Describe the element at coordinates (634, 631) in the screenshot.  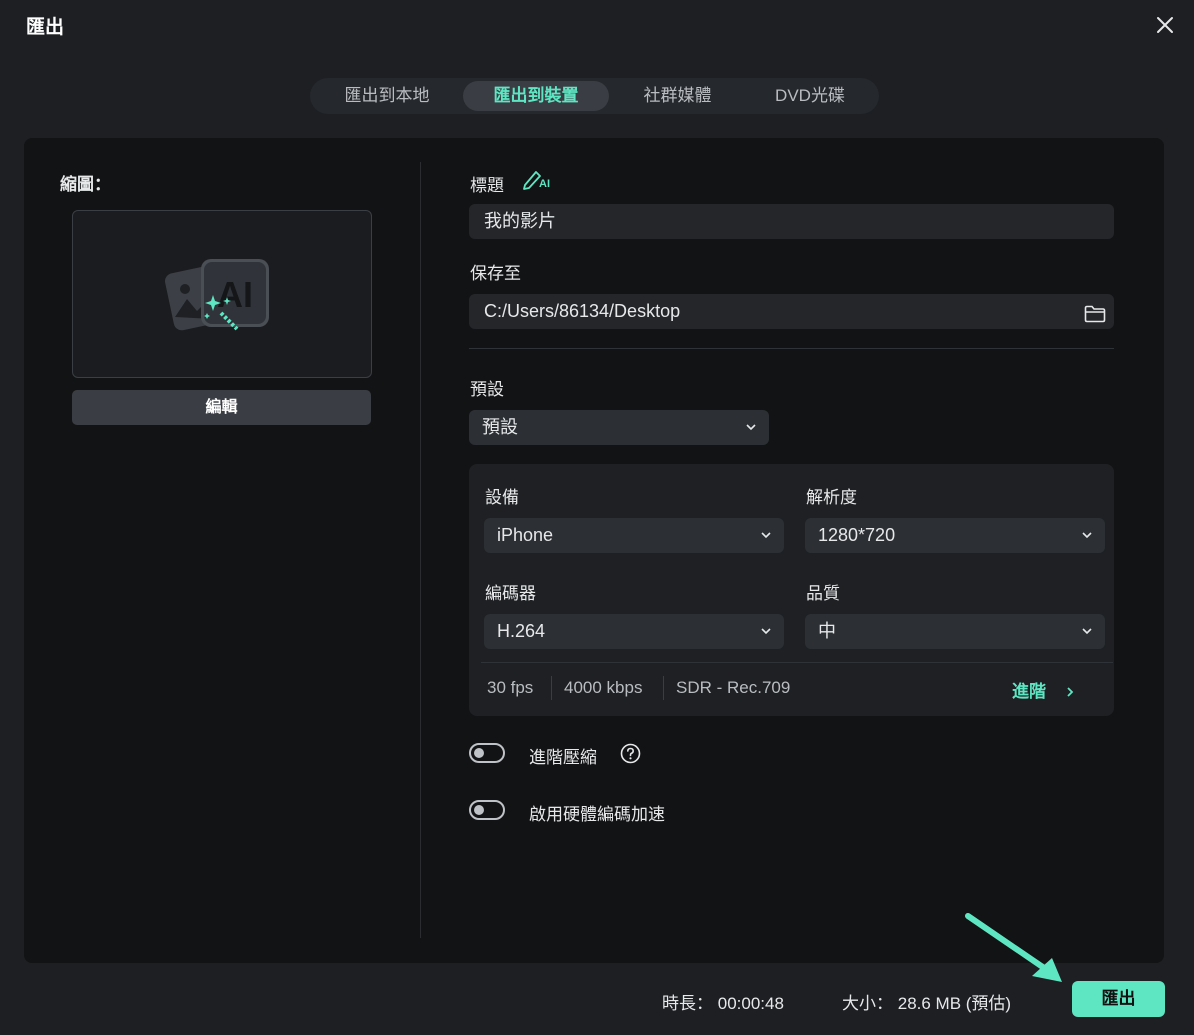
I see `encoder-select: H.264` at that location.